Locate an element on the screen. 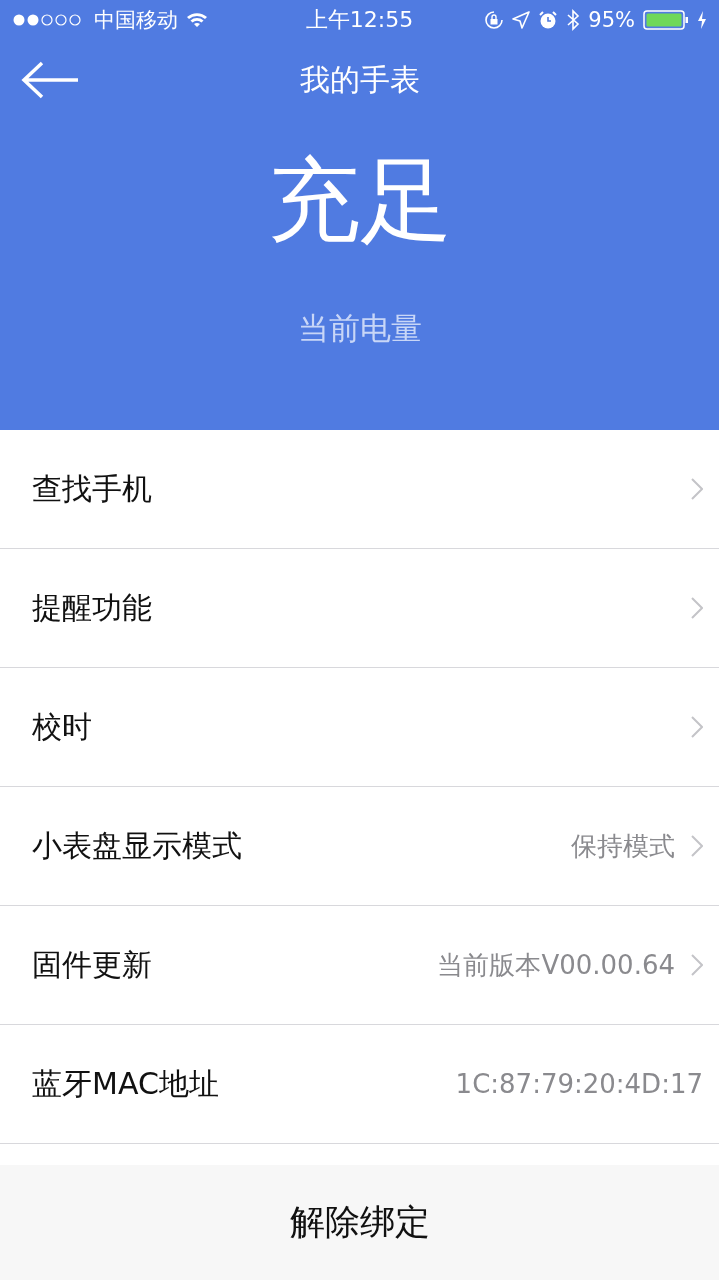 This screenshot has height=1280, width=719. battery-caption: 当前电量 is located at coordinates (359, 329).